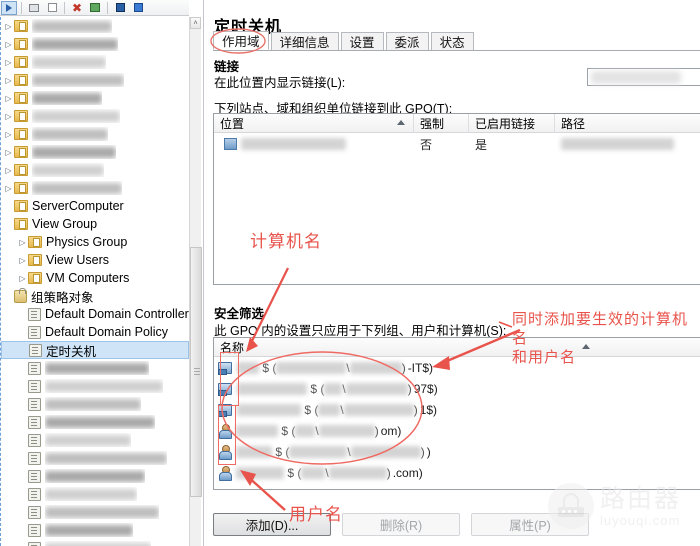 This screenshot has width=700, height=546. What do you see at coordinates (77, 8) in the screenshot?
I see `delete-icon: ✖` at bounding box center [77, 8].